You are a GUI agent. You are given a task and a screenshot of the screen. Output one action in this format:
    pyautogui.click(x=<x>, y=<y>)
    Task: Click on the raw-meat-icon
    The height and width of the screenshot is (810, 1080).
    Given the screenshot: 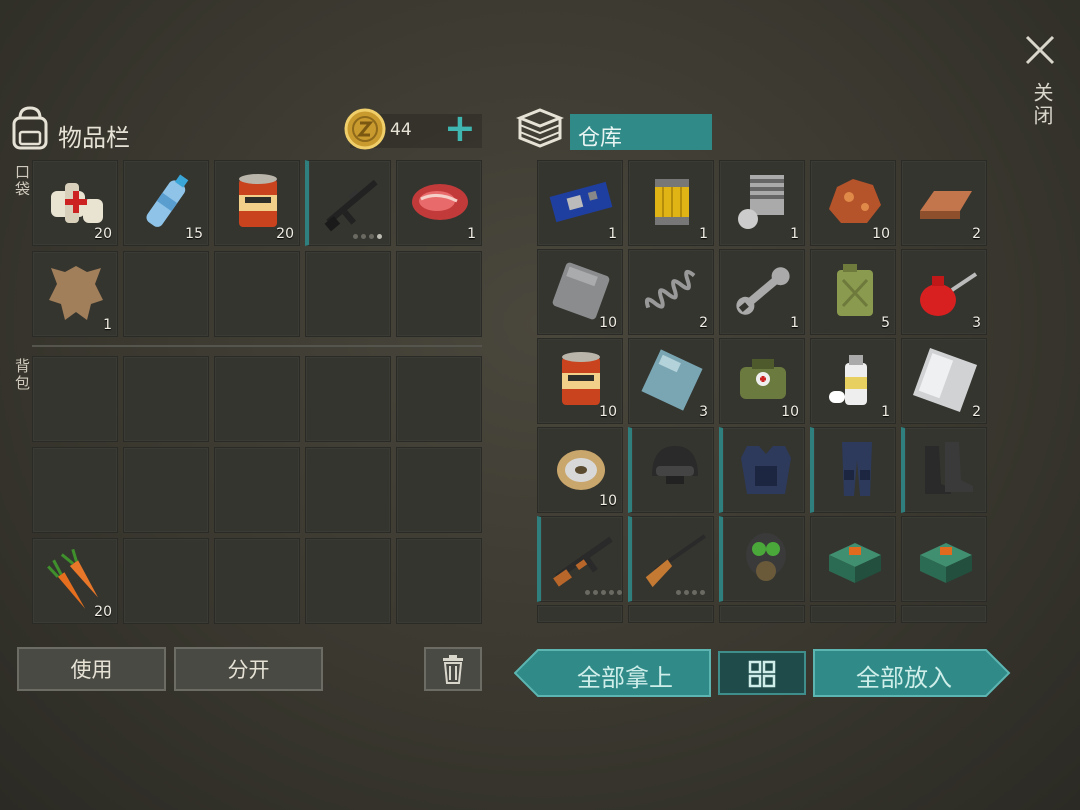 What is the action you would take?
    pyautogui.click(x=440, y=202)
    